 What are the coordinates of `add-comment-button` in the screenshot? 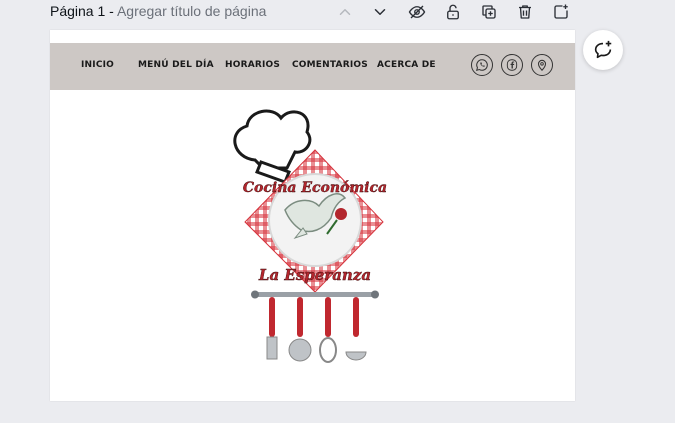 It's located at (603, 50).